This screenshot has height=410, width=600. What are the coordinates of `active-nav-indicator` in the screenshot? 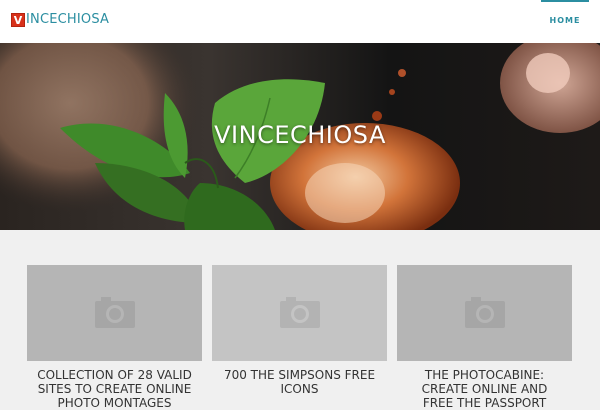 It's located at (565, 1).